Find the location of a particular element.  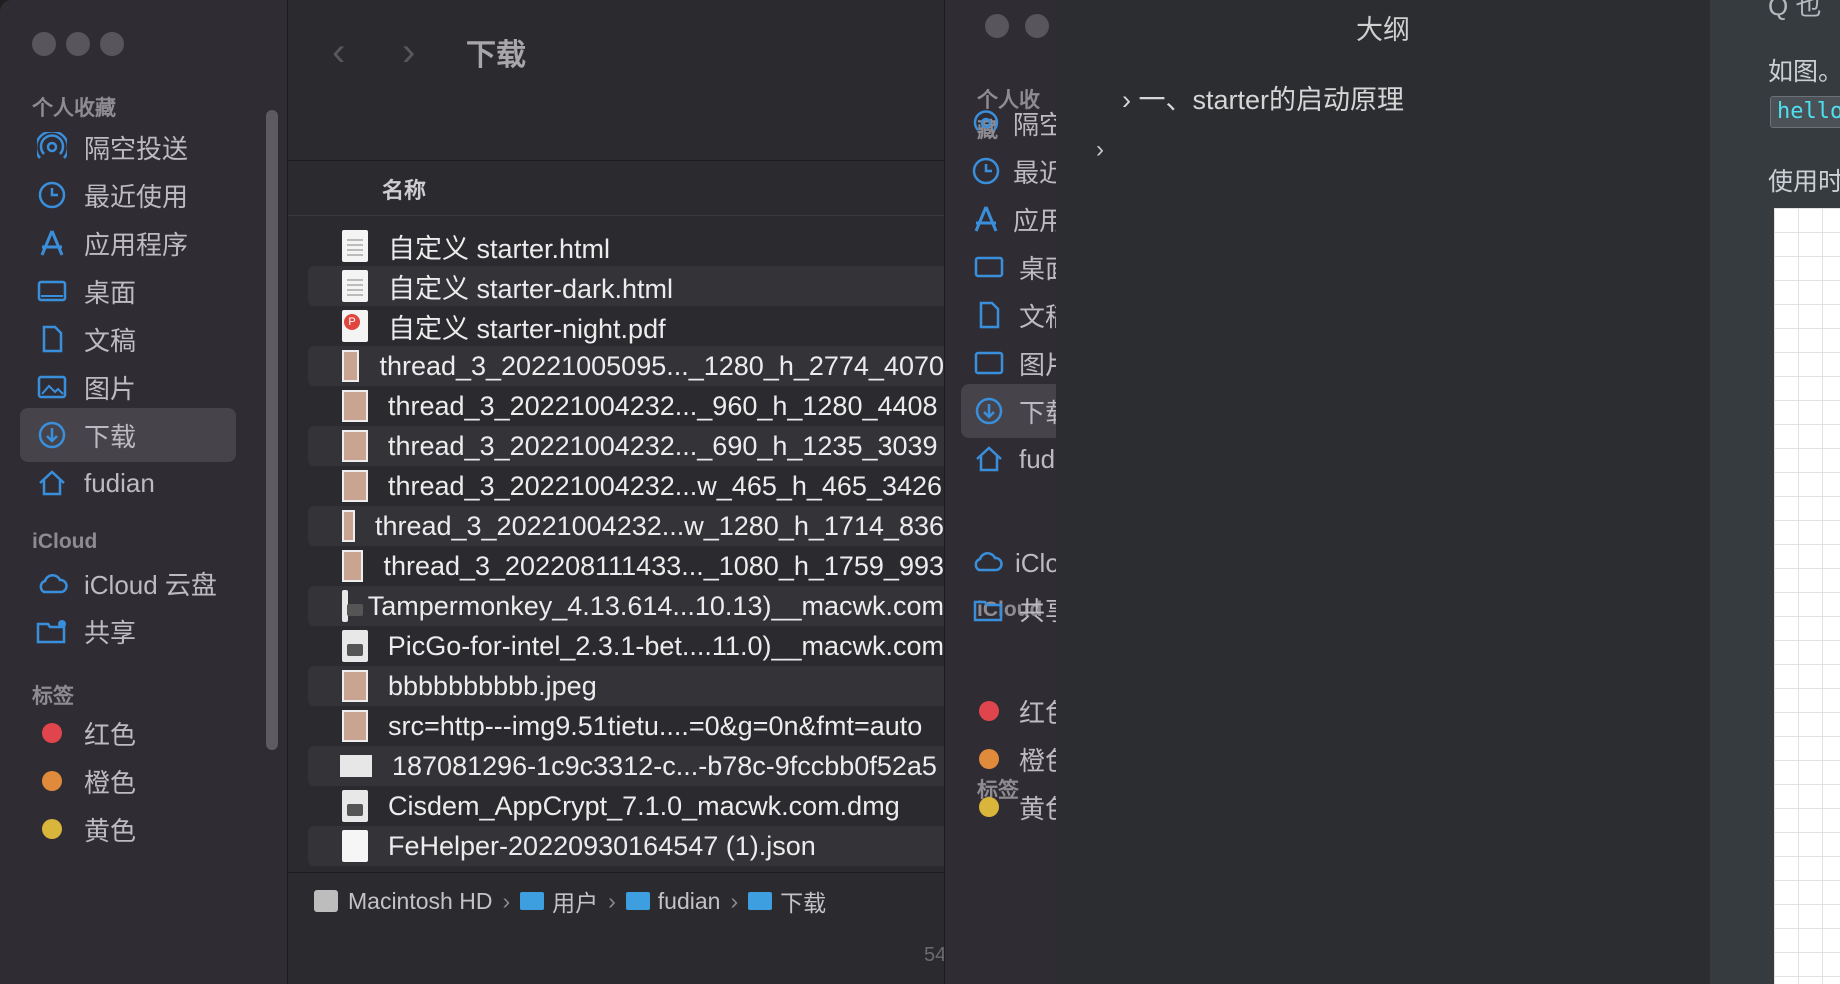

path-item-users: 用户 is located at coordinates (559, 901).